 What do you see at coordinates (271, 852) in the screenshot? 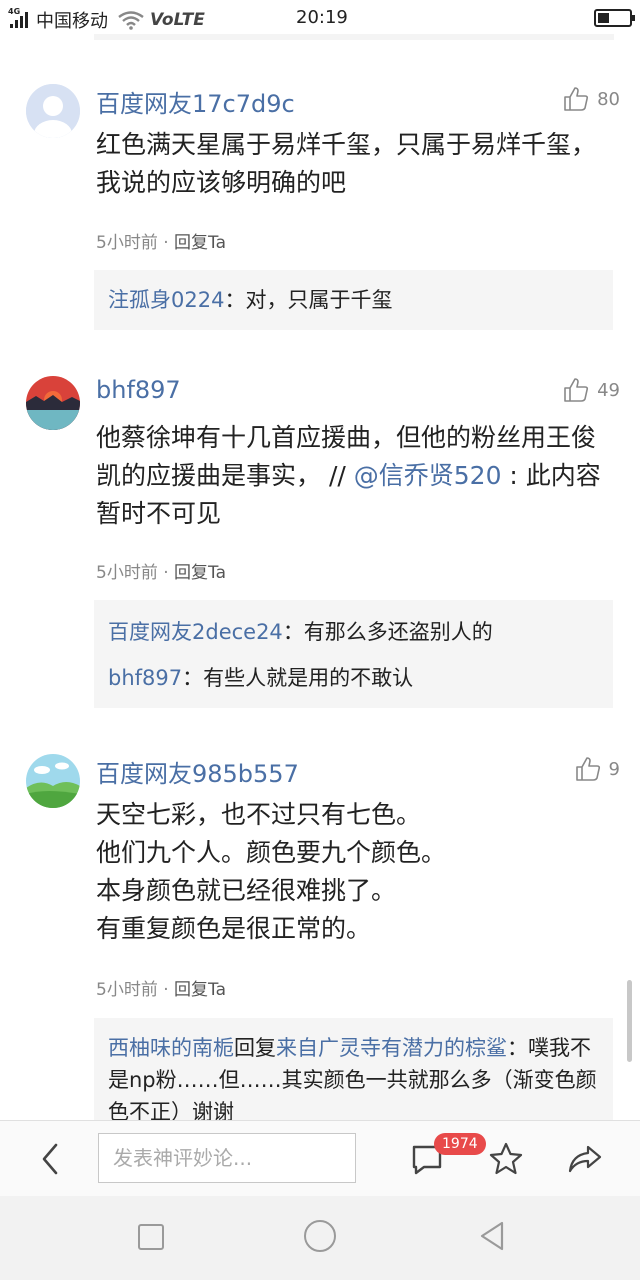
I see `comment-line: 他们九个人。颜色要九个颜色。` at bounding box center [271, 852].